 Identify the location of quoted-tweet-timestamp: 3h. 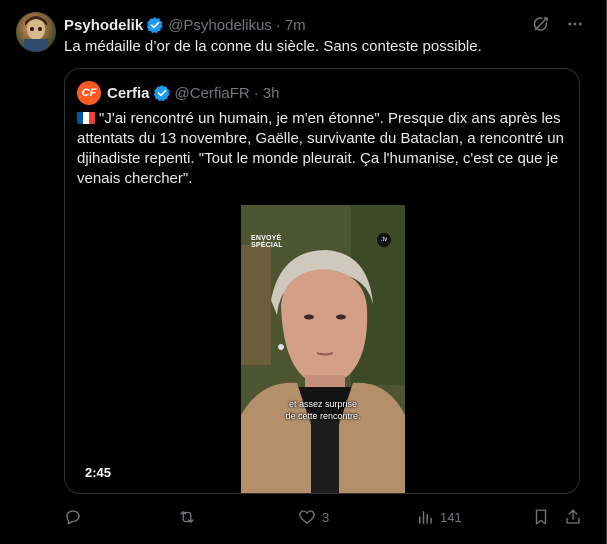
(271, 93).